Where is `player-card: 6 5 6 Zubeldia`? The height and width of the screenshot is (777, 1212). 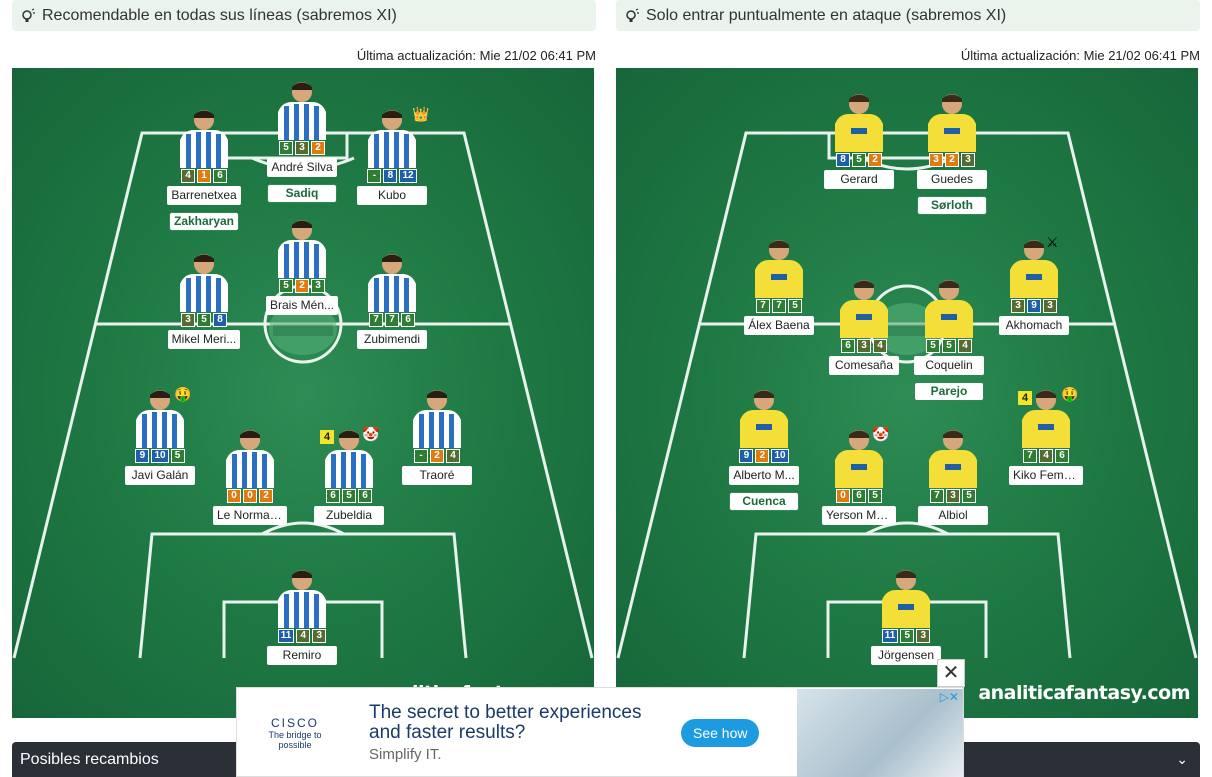
player-card: 6 5 6 Zubeldia is located at coordinates (349, 478).